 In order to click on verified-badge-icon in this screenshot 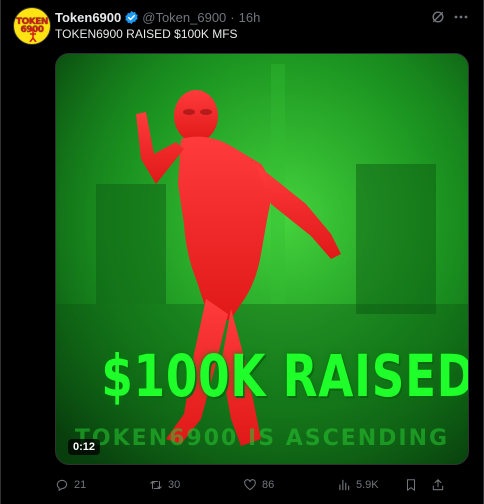, I will do `click(131, 17)`.